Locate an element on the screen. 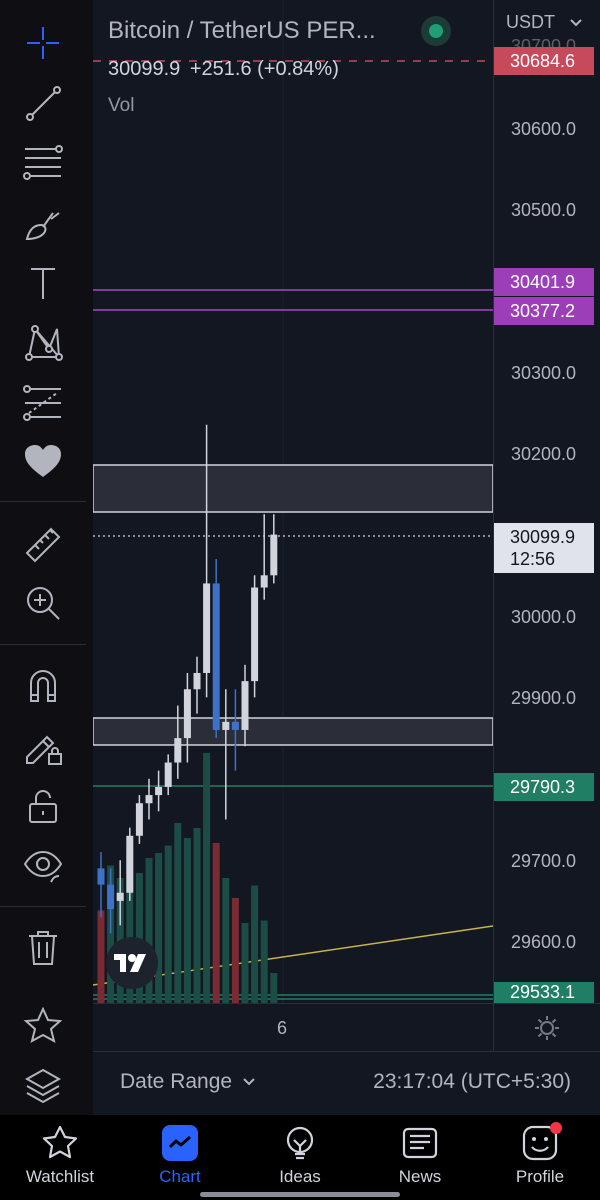 The height and width of the screenshot is (1200, 600). favorites-button is located at coordinates (43, 461).